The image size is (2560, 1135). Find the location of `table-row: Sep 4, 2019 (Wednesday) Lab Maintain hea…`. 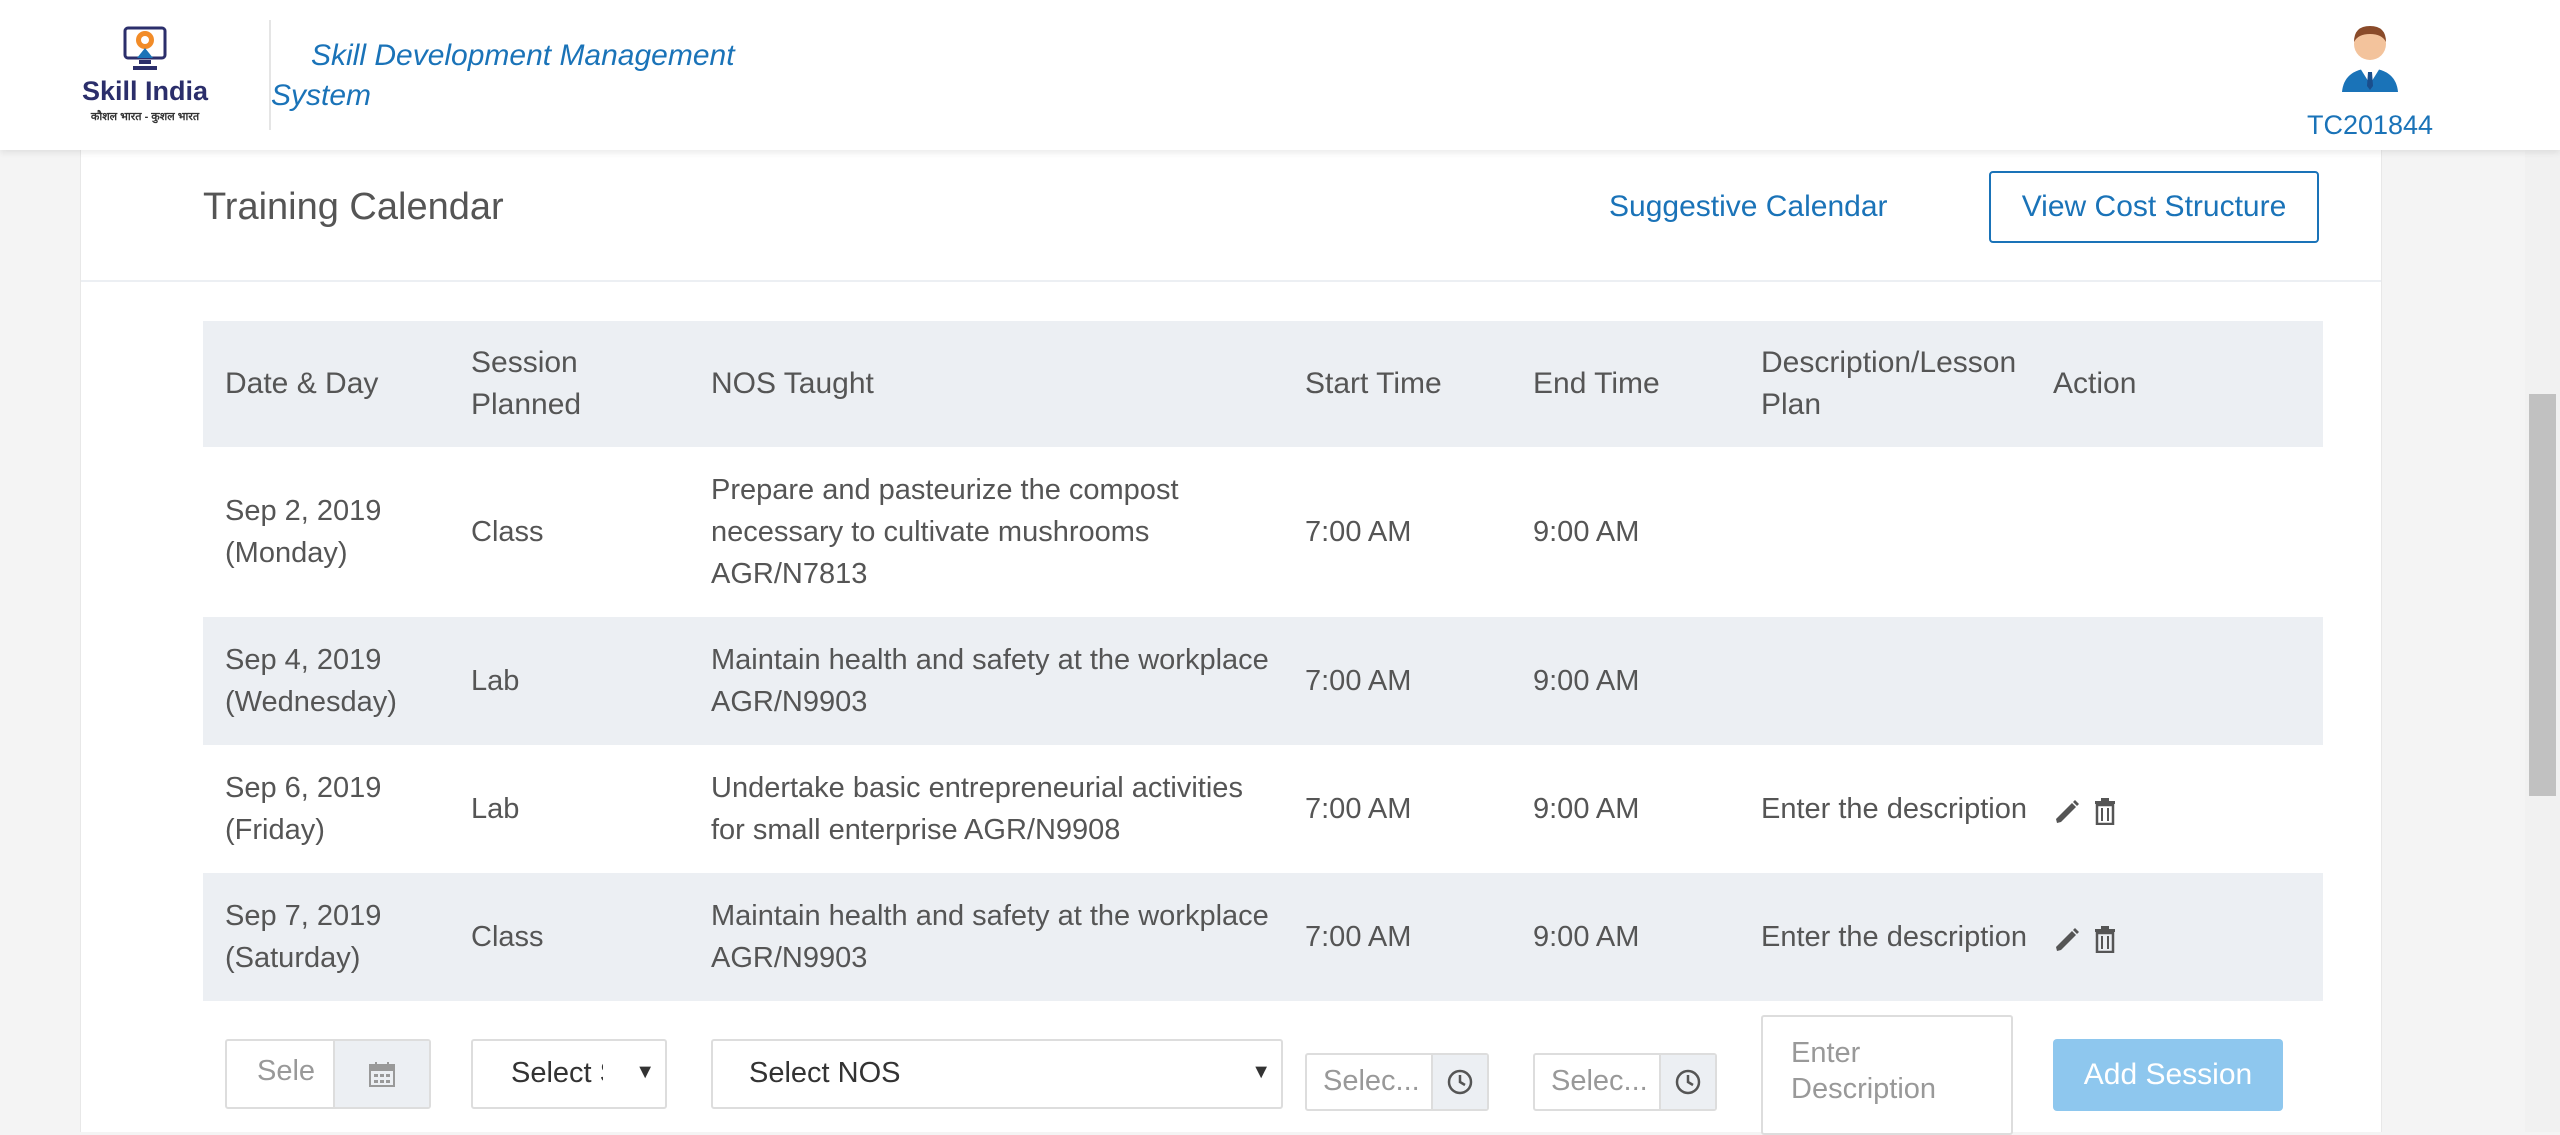

table-row: Sep 4, 2019 (Wednesday) Lab Maintain hea… is located at coordinates (1263, 681).